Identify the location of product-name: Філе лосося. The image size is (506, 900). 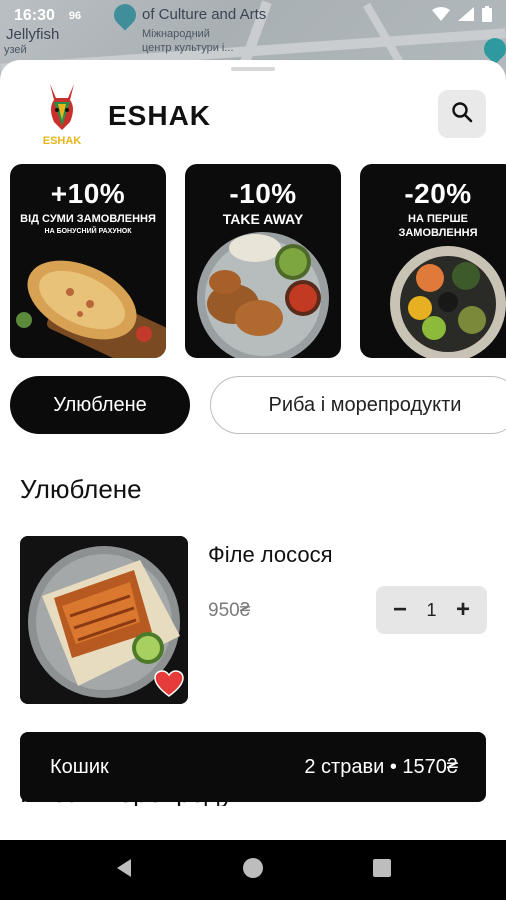
(270, 554).